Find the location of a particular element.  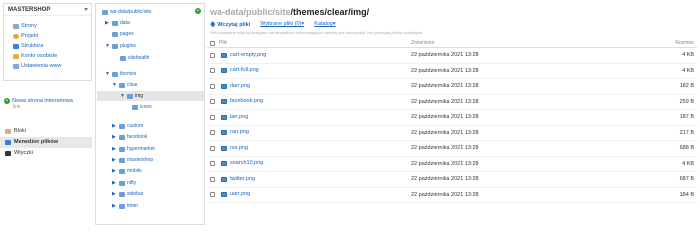

tree-item: ▼ clear is located at coordinates (125, 85).